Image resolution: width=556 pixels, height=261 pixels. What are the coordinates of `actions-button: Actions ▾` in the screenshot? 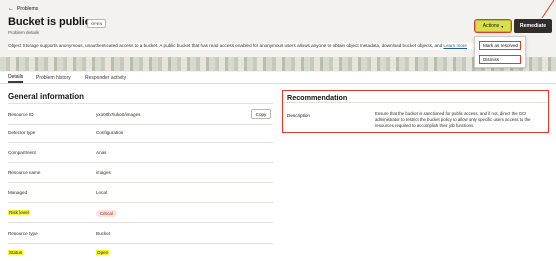 It's located at (493, 26).